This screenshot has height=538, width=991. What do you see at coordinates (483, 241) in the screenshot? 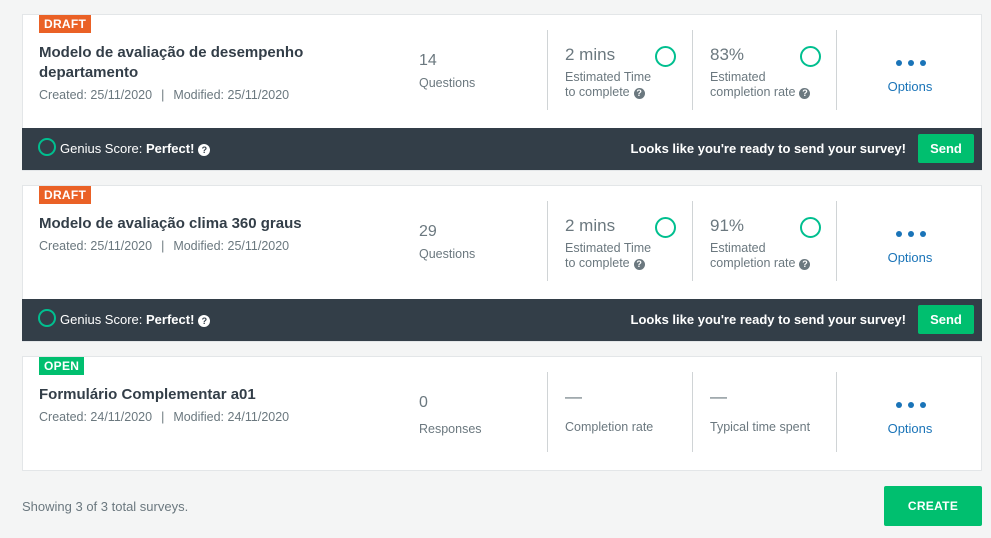
I see `questions-stat: 29 Questions` at bounding box center [483, 241].